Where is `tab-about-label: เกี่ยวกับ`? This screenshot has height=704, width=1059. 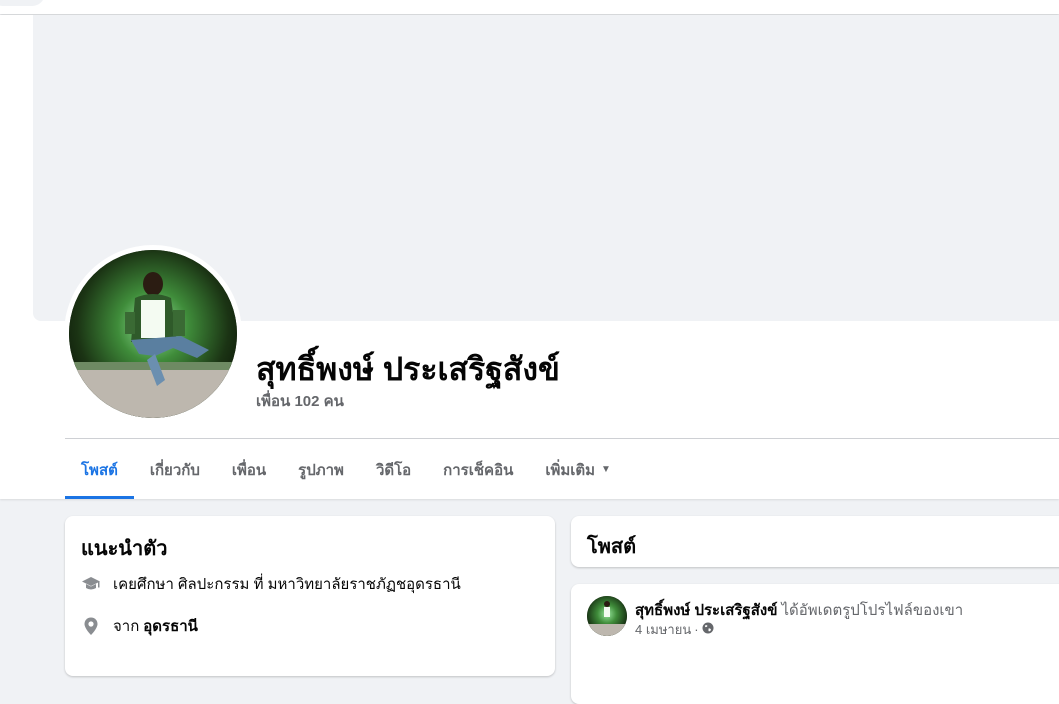 tab-about-label: เกี่ยวกับ is located at coordinates (174, 470).